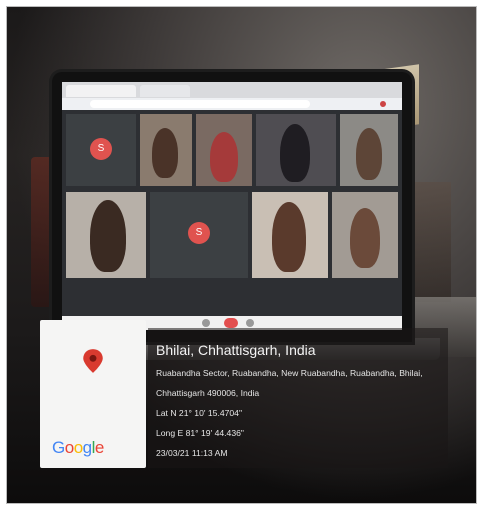  Describe the element at coordinates (236, 350) in the screenshot. I see `location-title: Bhilai, Chhattisgarh, India` at that location.